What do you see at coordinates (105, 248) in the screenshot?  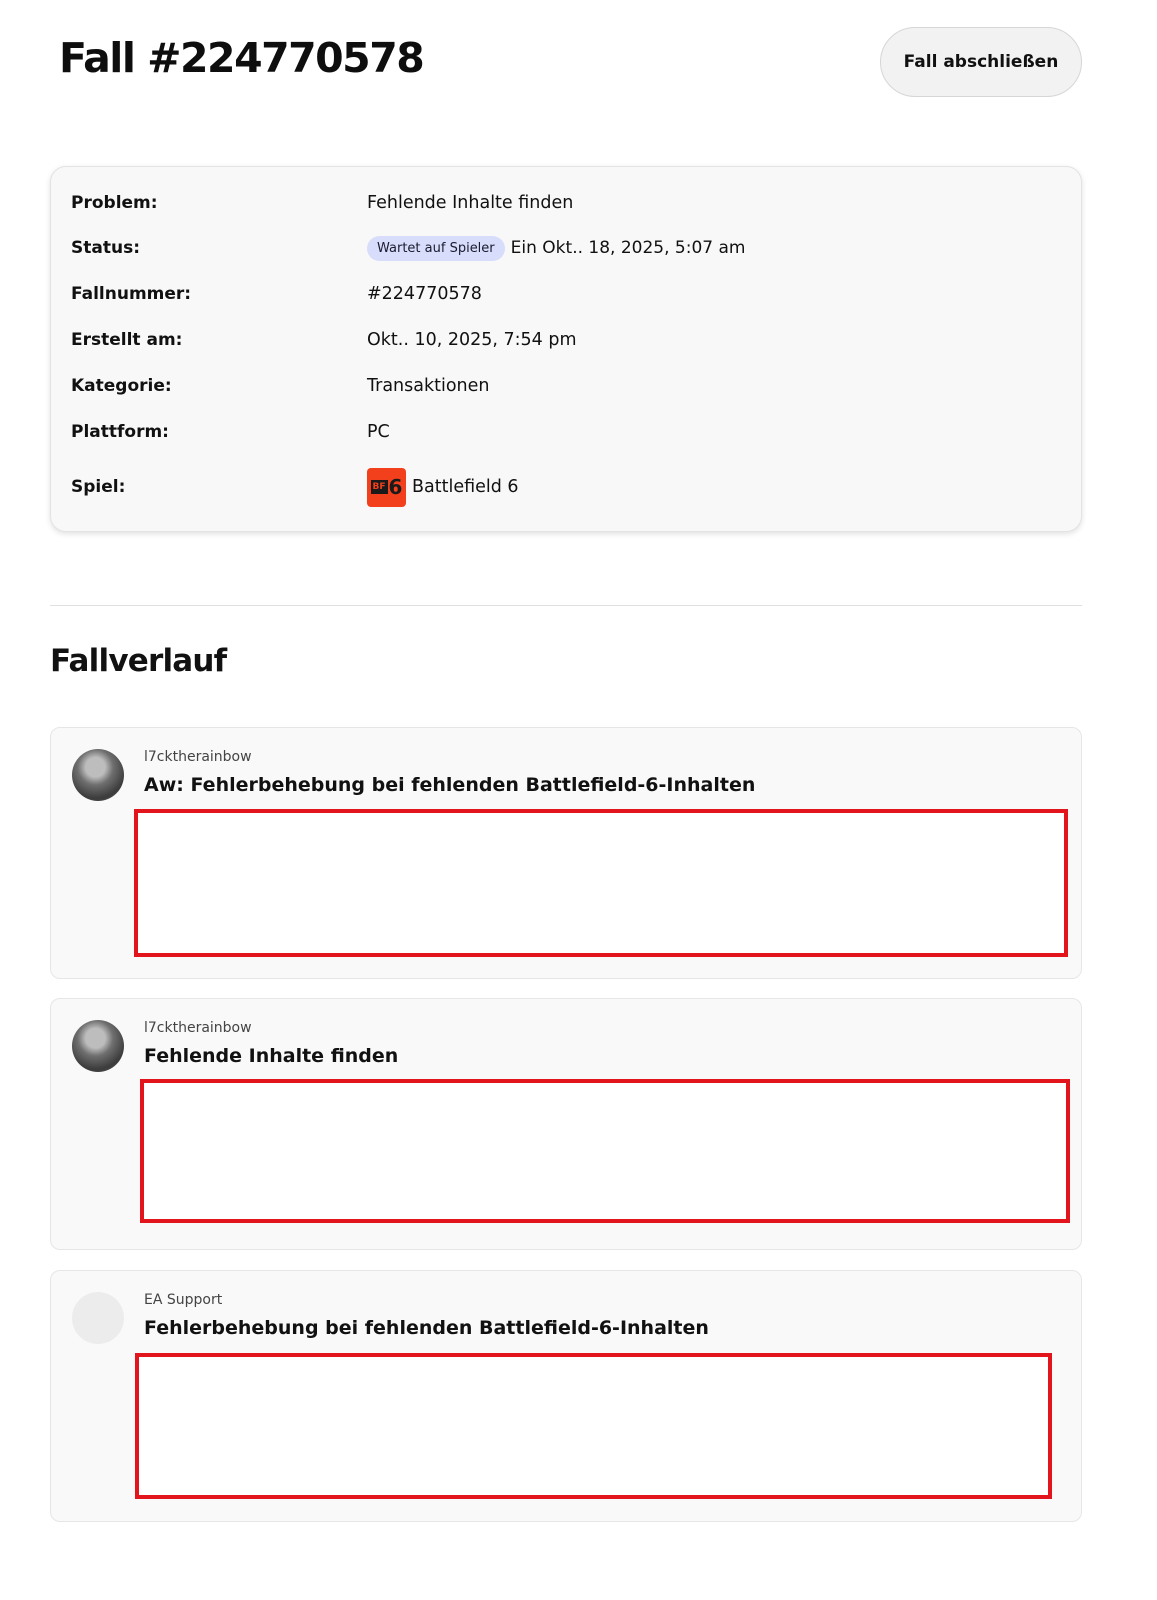 I see `status-label: Status:` at bounding box center [105, 248].